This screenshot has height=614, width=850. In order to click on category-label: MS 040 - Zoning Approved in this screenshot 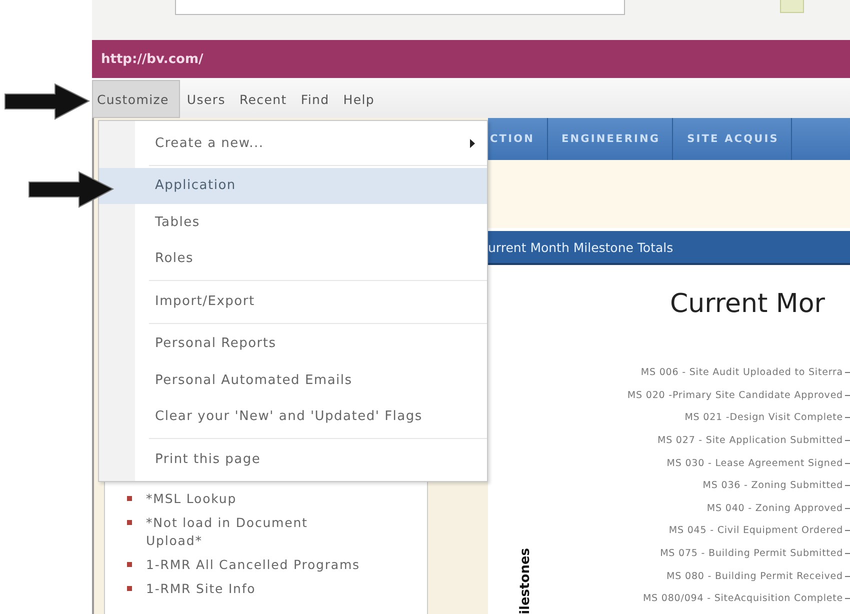, I will do `click(774, 508)`.